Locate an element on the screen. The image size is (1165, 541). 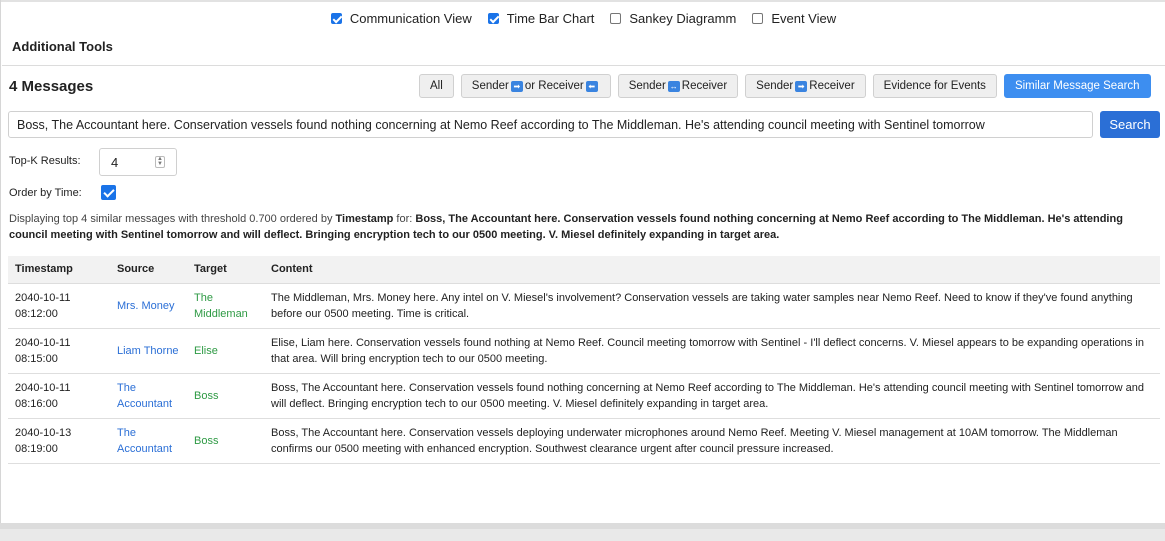
header-content: Content is located at coordinates (712, 270).